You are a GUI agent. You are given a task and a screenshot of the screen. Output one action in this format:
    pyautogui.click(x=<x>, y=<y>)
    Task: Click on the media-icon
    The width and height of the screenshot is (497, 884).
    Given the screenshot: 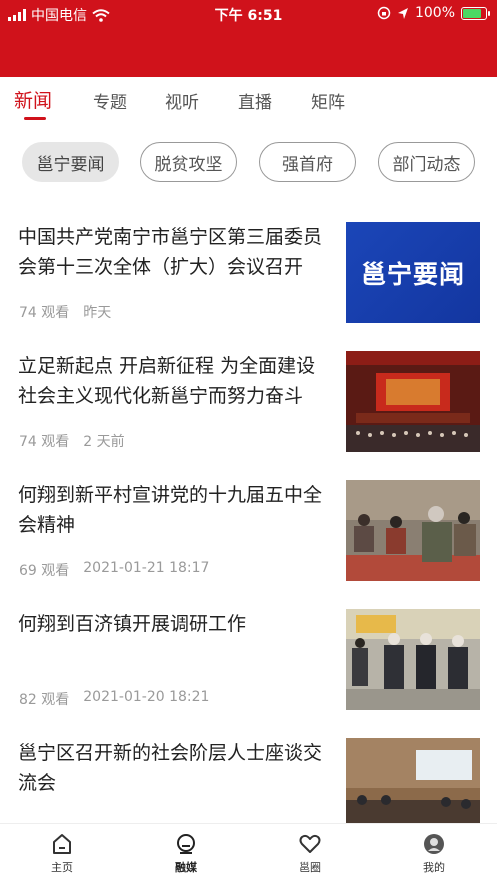 What is the action you would take?
    pyautogui.click(x=186, y=844)
    